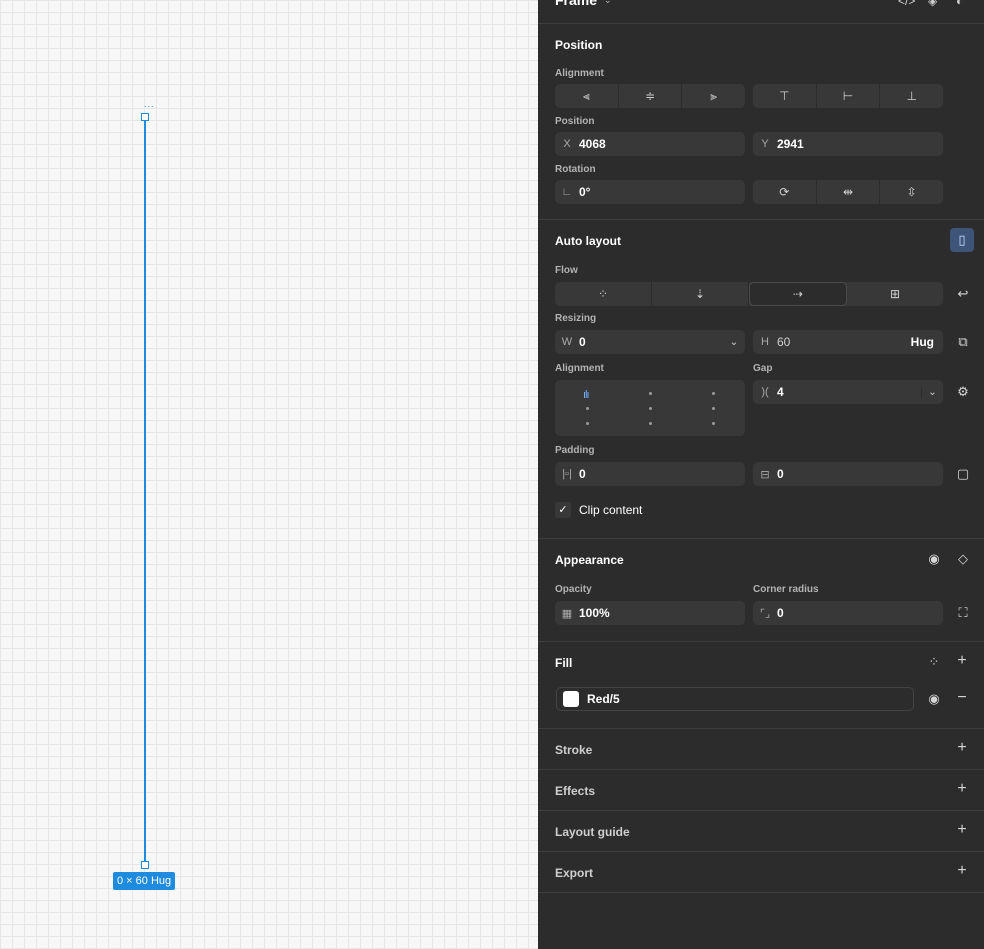  I want to click on corner-radius-value: 0, so click(860, 613).